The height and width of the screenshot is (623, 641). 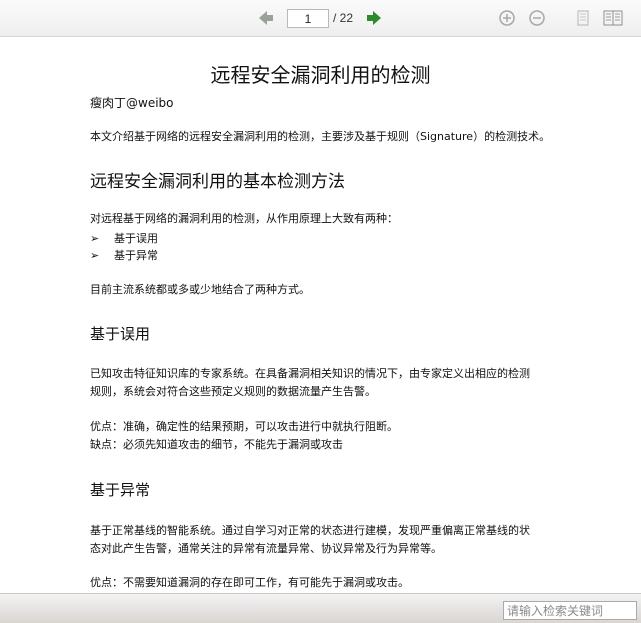 I want to click on search-input, so click(x=570, y=610).